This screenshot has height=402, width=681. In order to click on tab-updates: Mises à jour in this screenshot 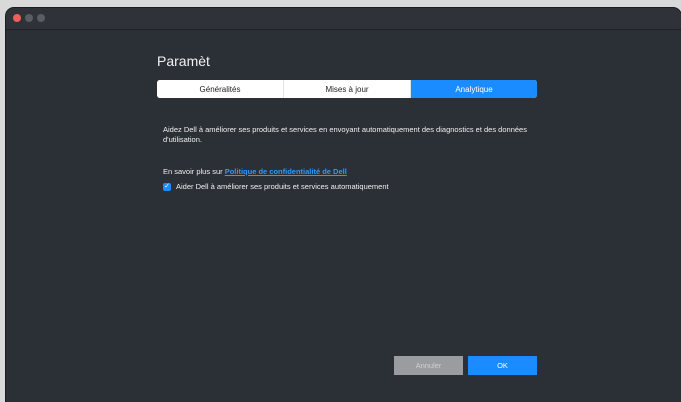, I will do `click(347, 89)`.